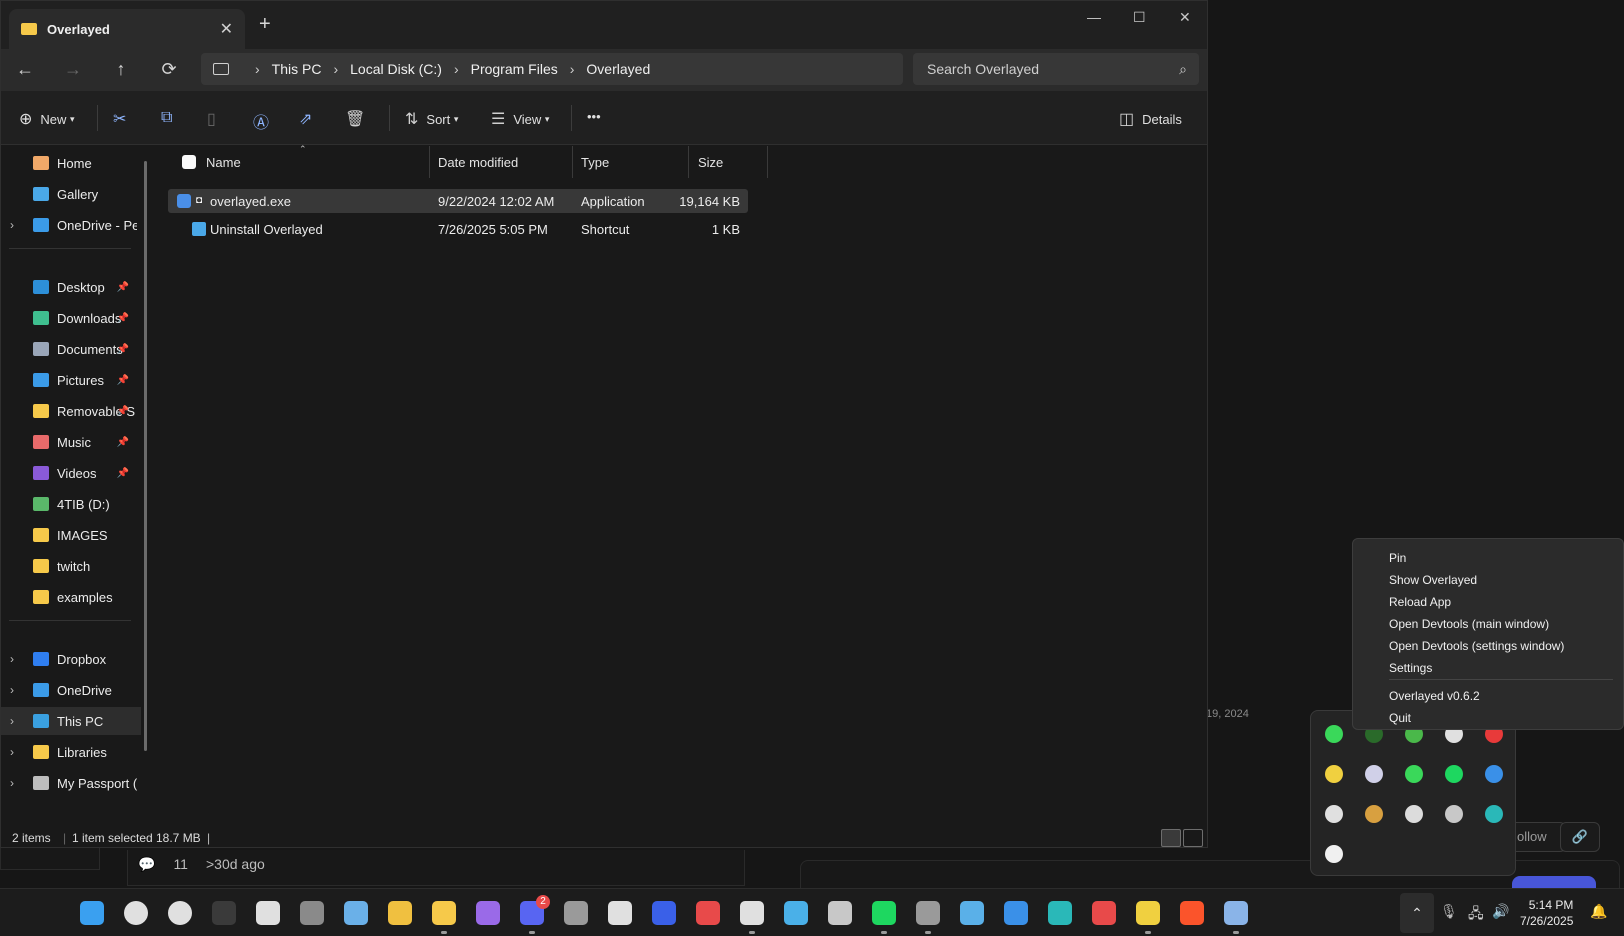  Describe the element at coordinates (71, 690) in the screenshot. I see `sidebar-item: › OneDrive` at that location.